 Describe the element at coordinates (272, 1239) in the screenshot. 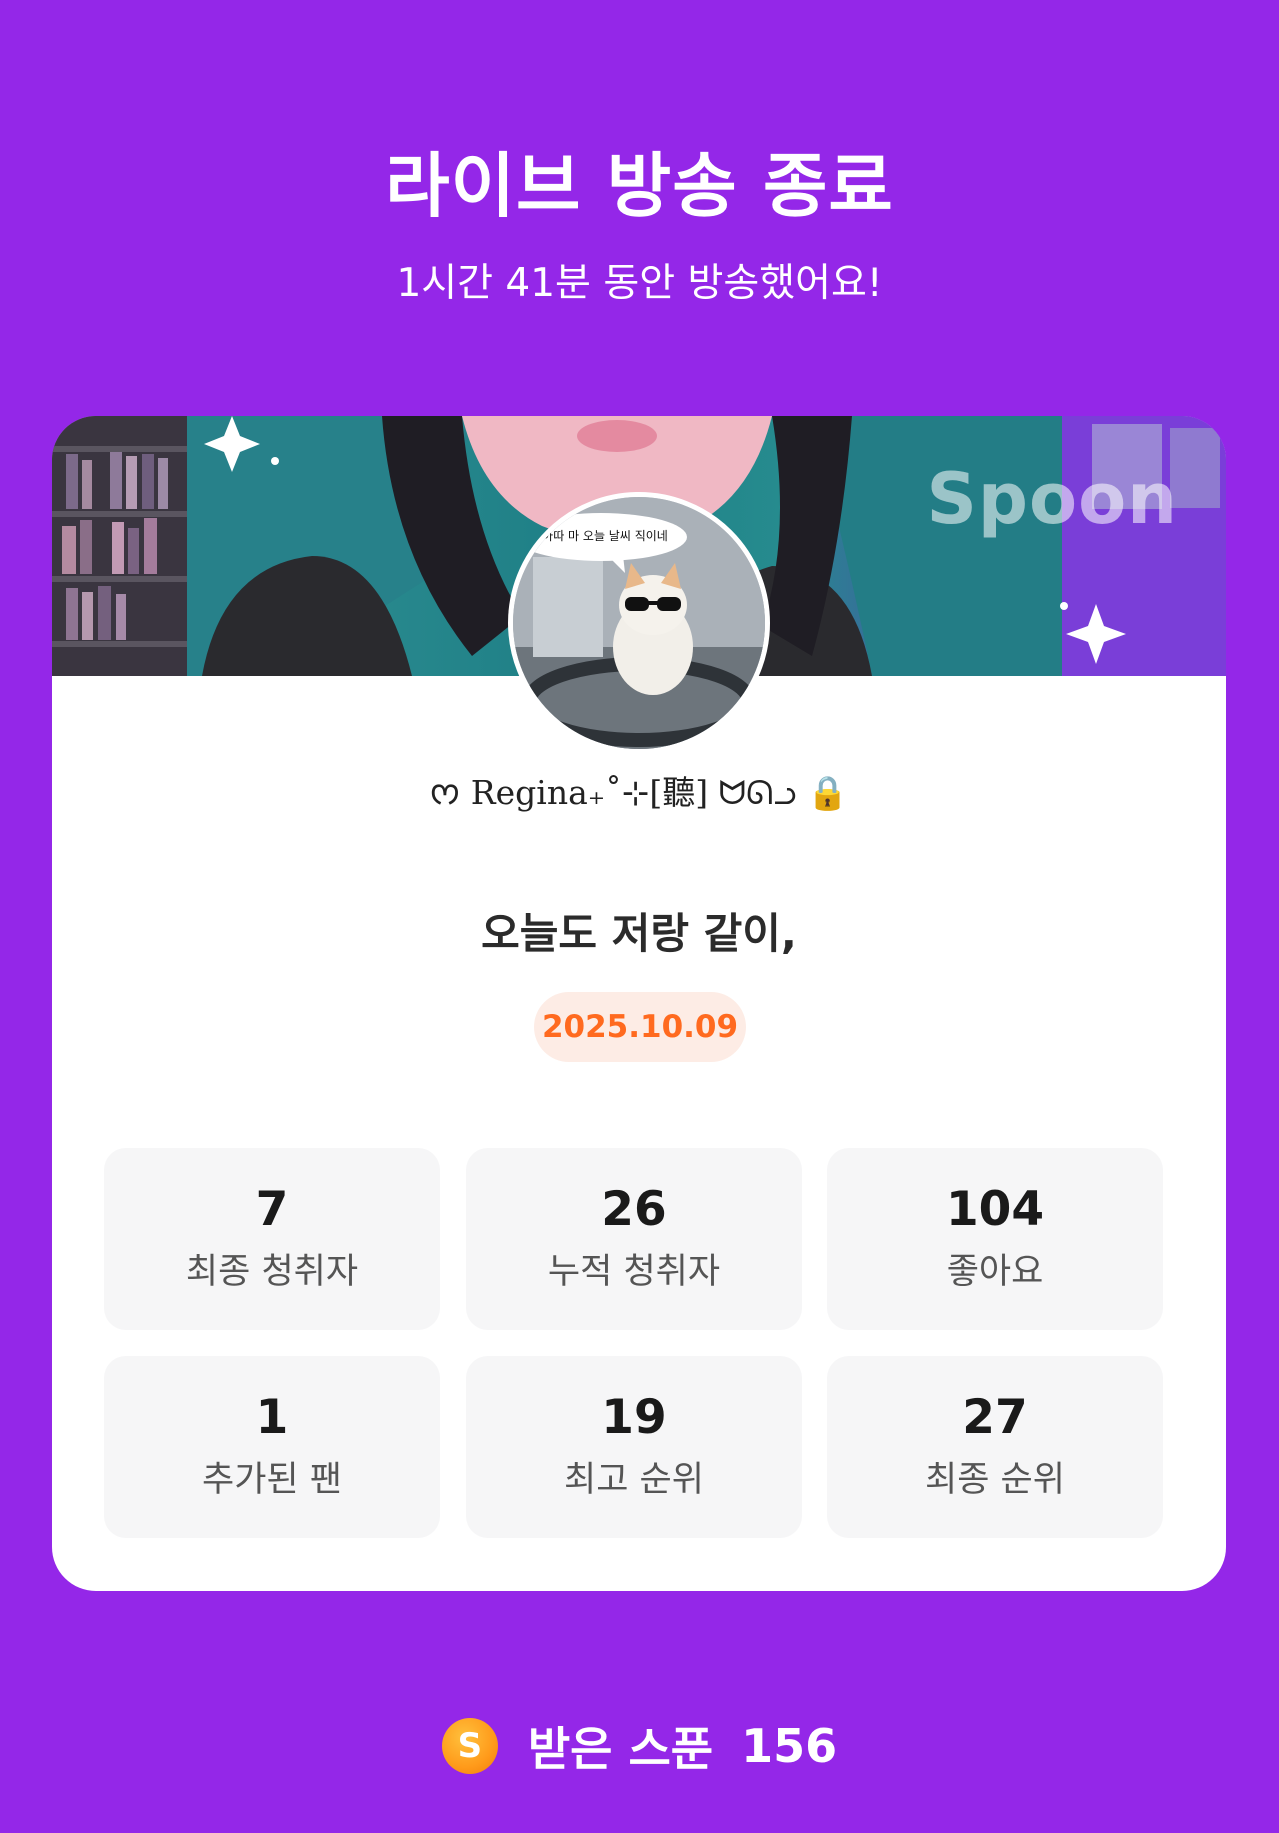

I see `stat-final-listeners: 7 최종 청취자` at that location.